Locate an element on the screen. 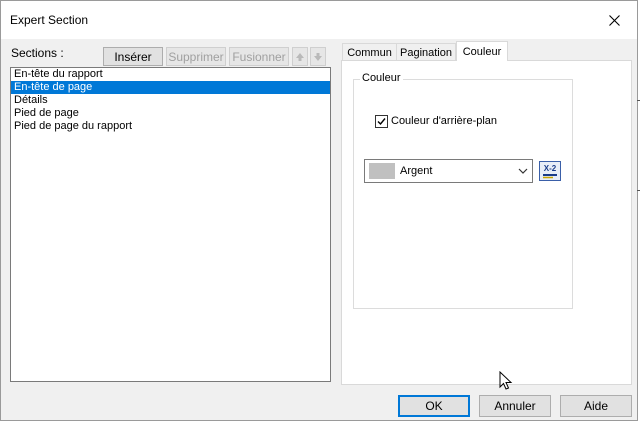 This screenshot has height=423, width=640. list-item-report-footer: Pied de page du rapport is located at coordinates (170, 126).